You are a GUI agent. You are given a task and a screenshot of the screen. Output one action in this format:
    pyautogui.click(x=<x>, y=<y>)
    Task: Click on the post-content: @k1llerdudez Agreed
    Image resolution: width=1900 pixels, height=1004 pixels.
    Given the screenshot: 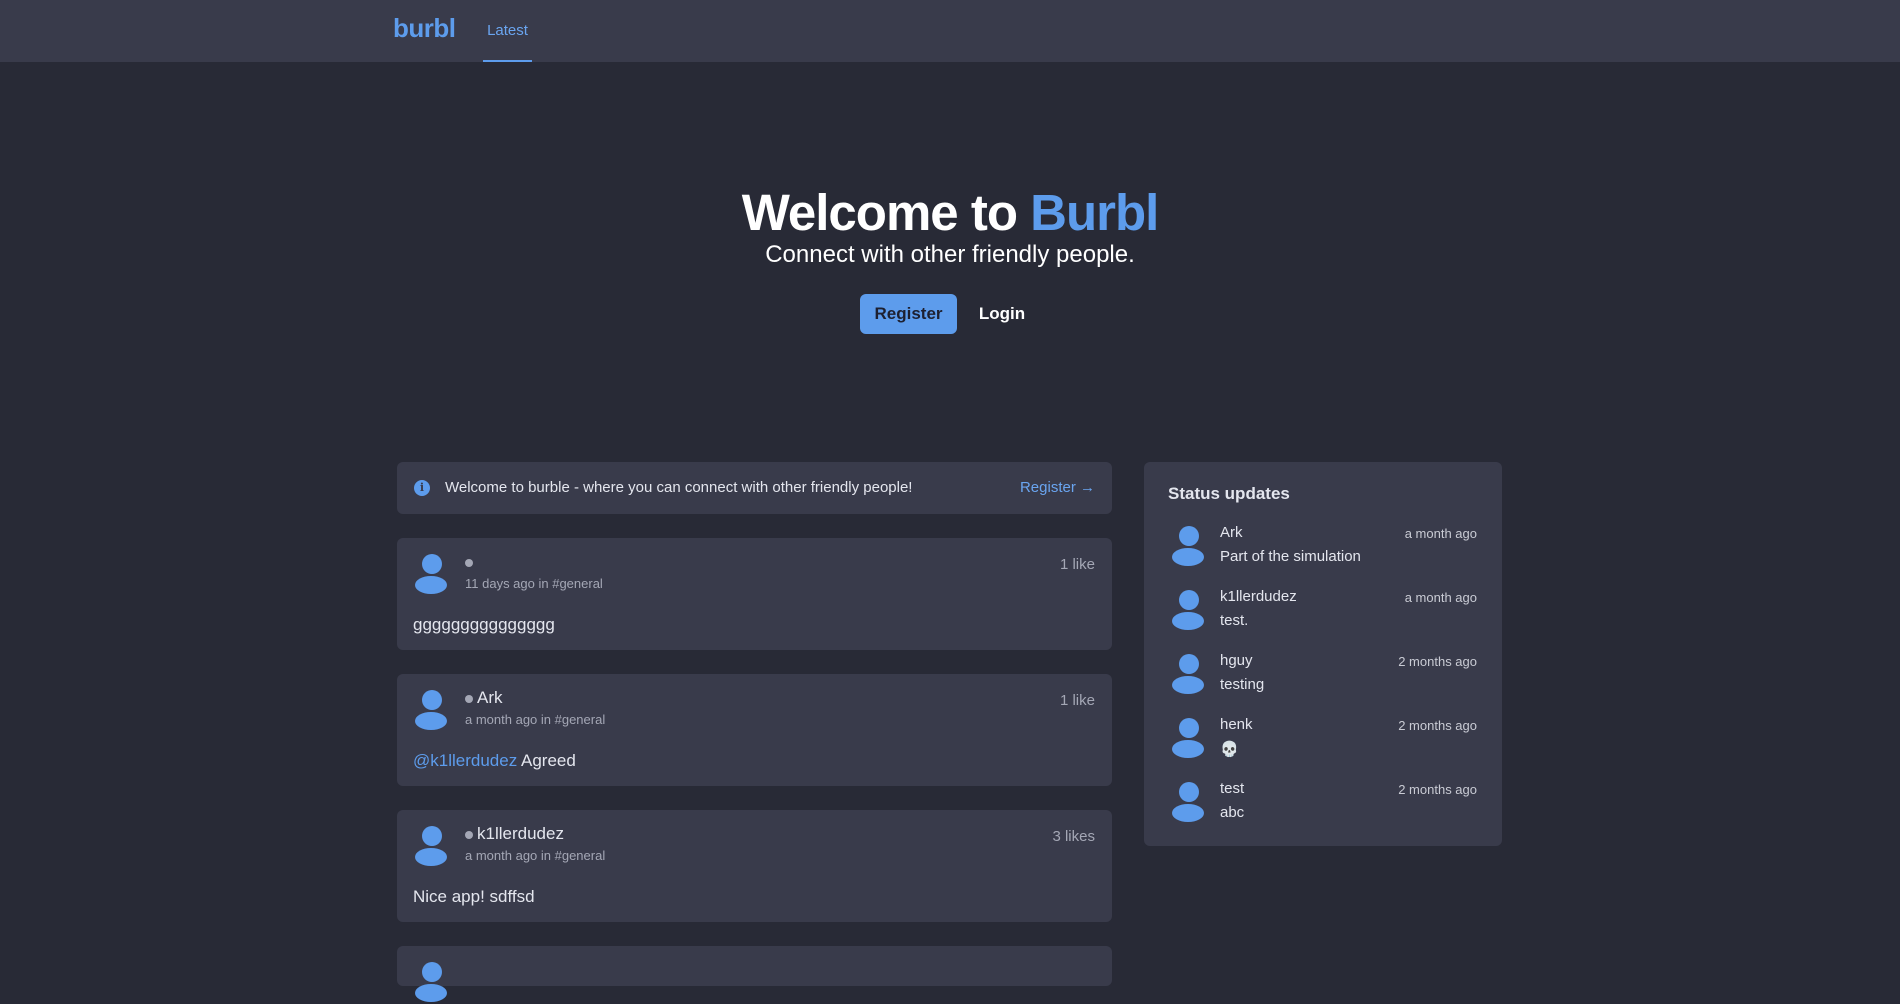 What is the action you would take?
    pyautogui.click(x=494, y=761)
    